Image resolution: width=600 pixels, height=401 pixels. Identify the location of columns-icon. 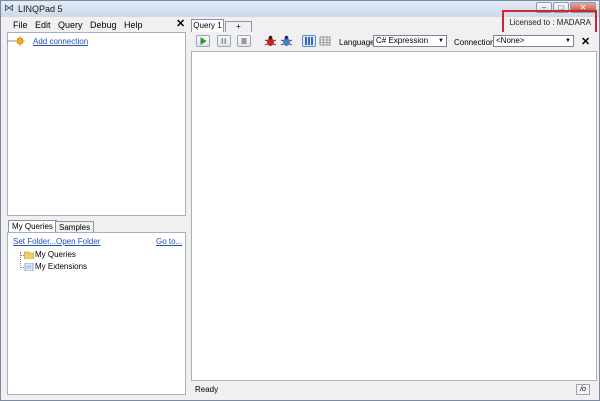
(309, 41).